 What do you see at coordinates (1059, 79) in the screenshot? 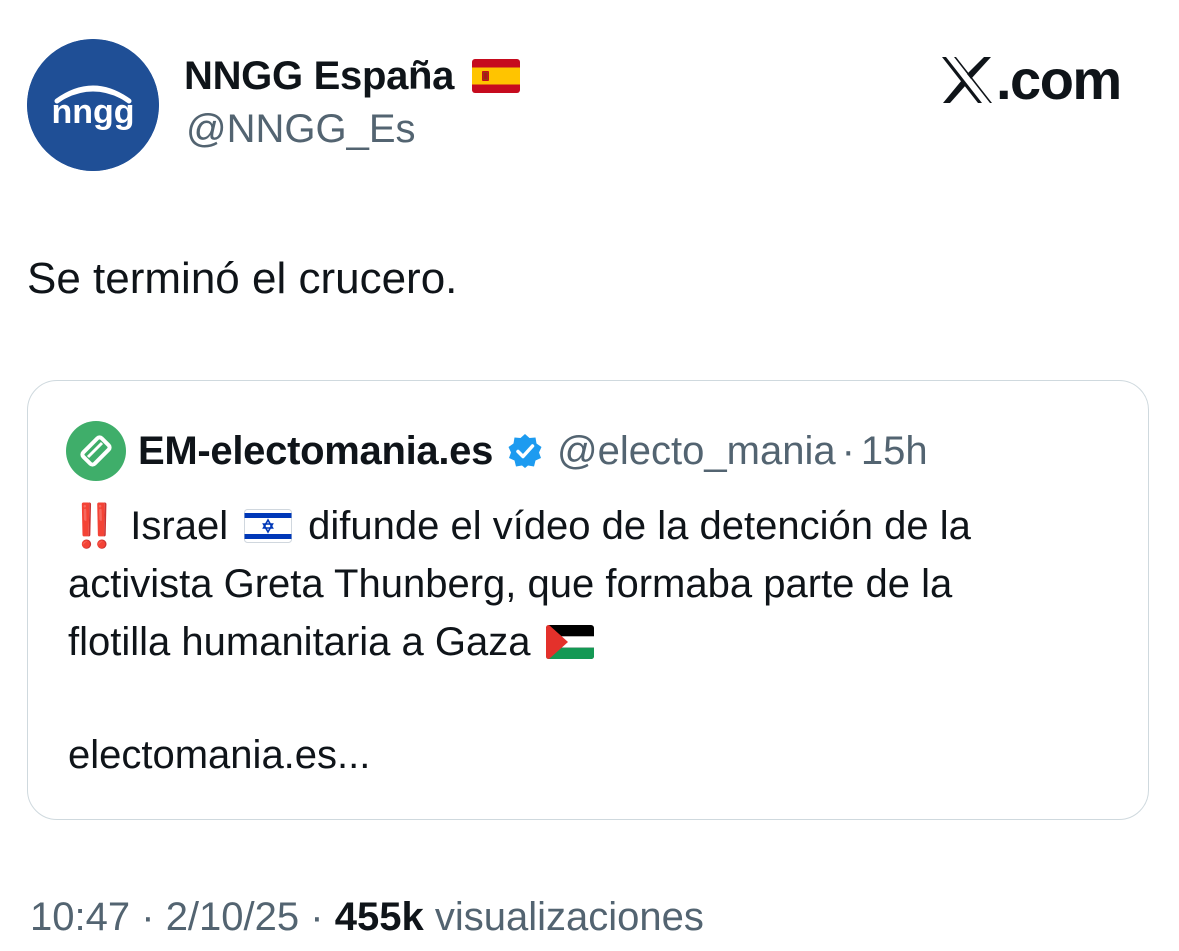
I see `brand-text: .com` at bounding box center [1059, 79].